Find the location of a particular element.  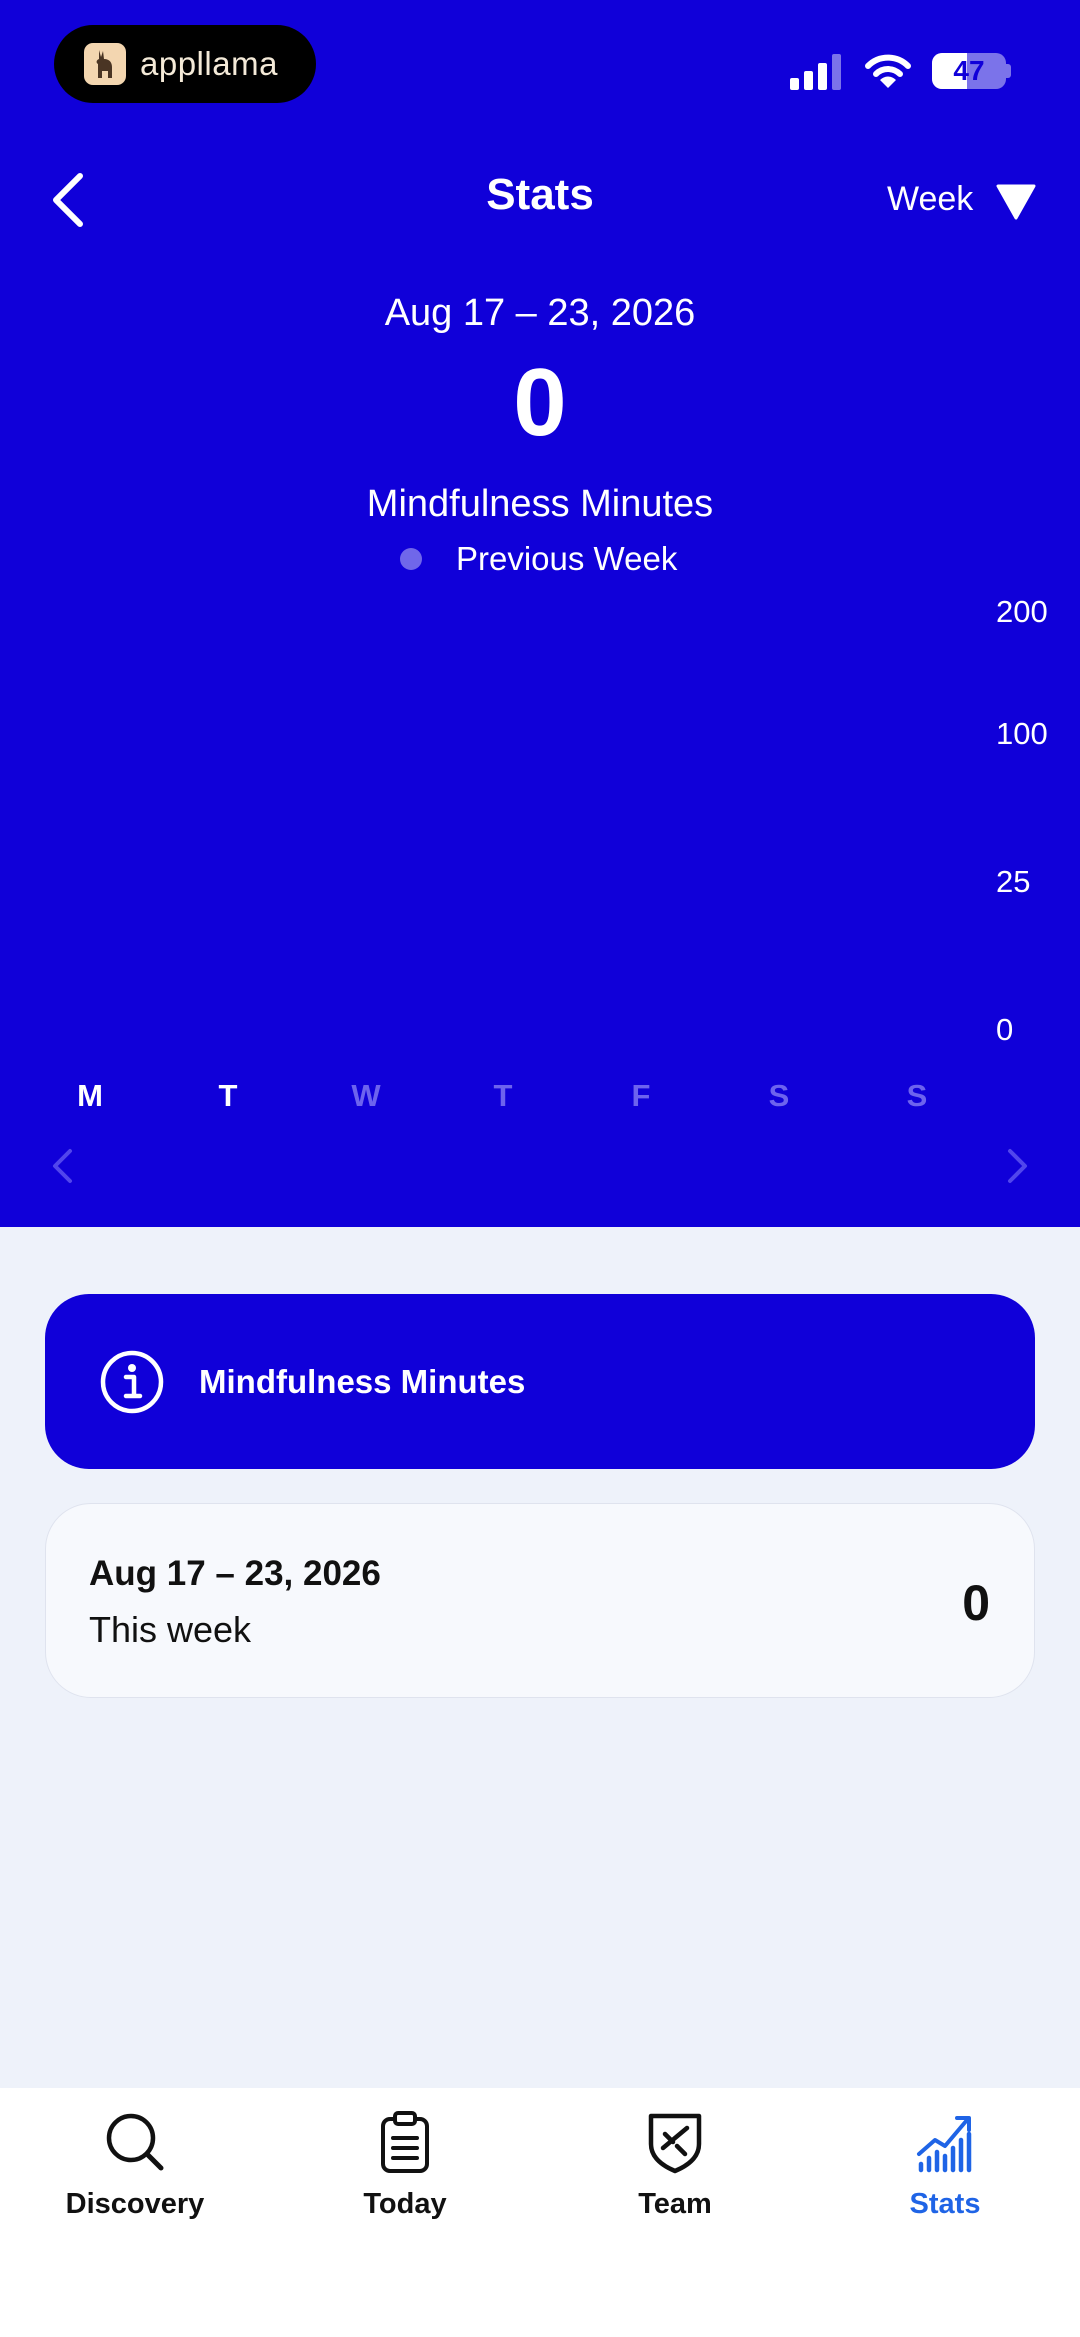

summary-value: 0 is located at coordinates (976, 1603).